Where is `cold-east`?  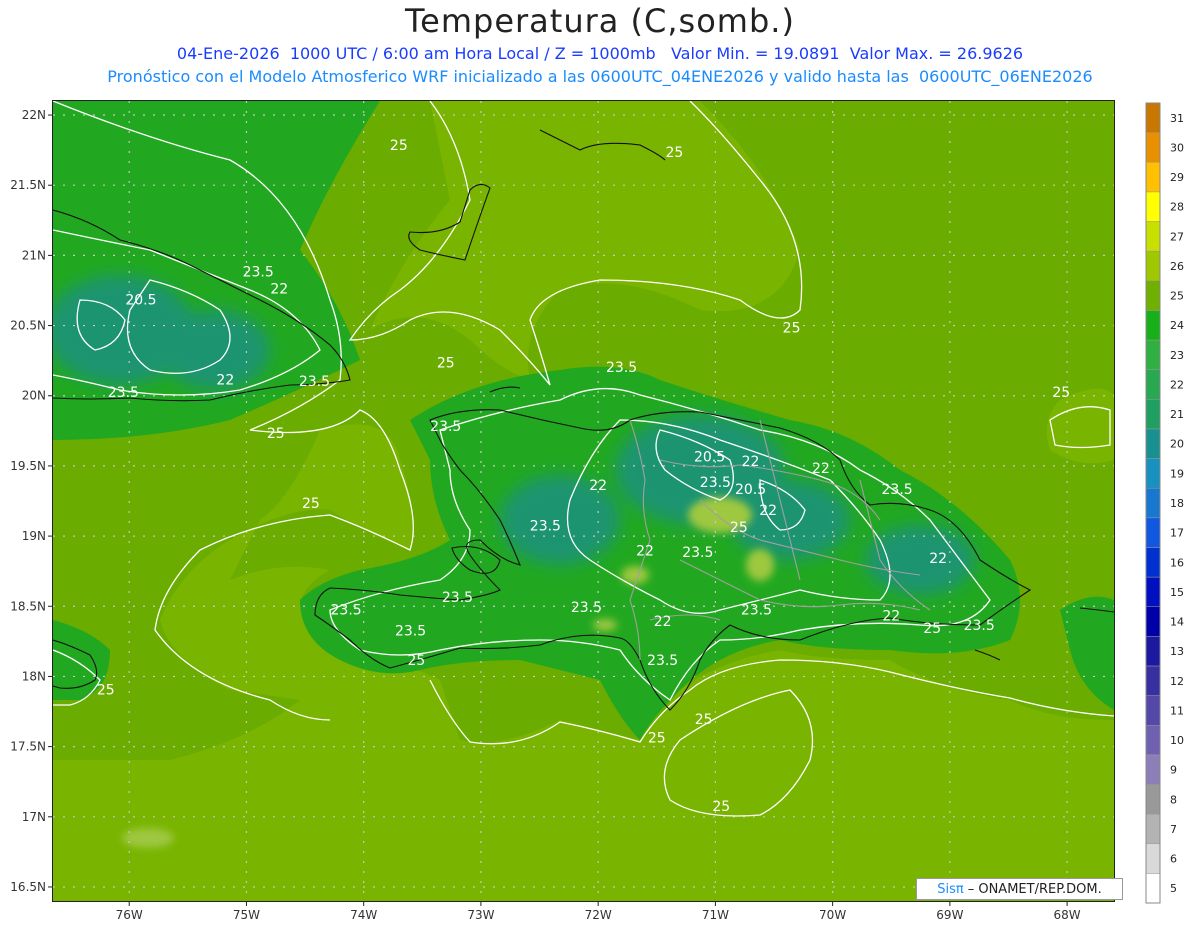 cold-east is located at coordinates (920, 560).